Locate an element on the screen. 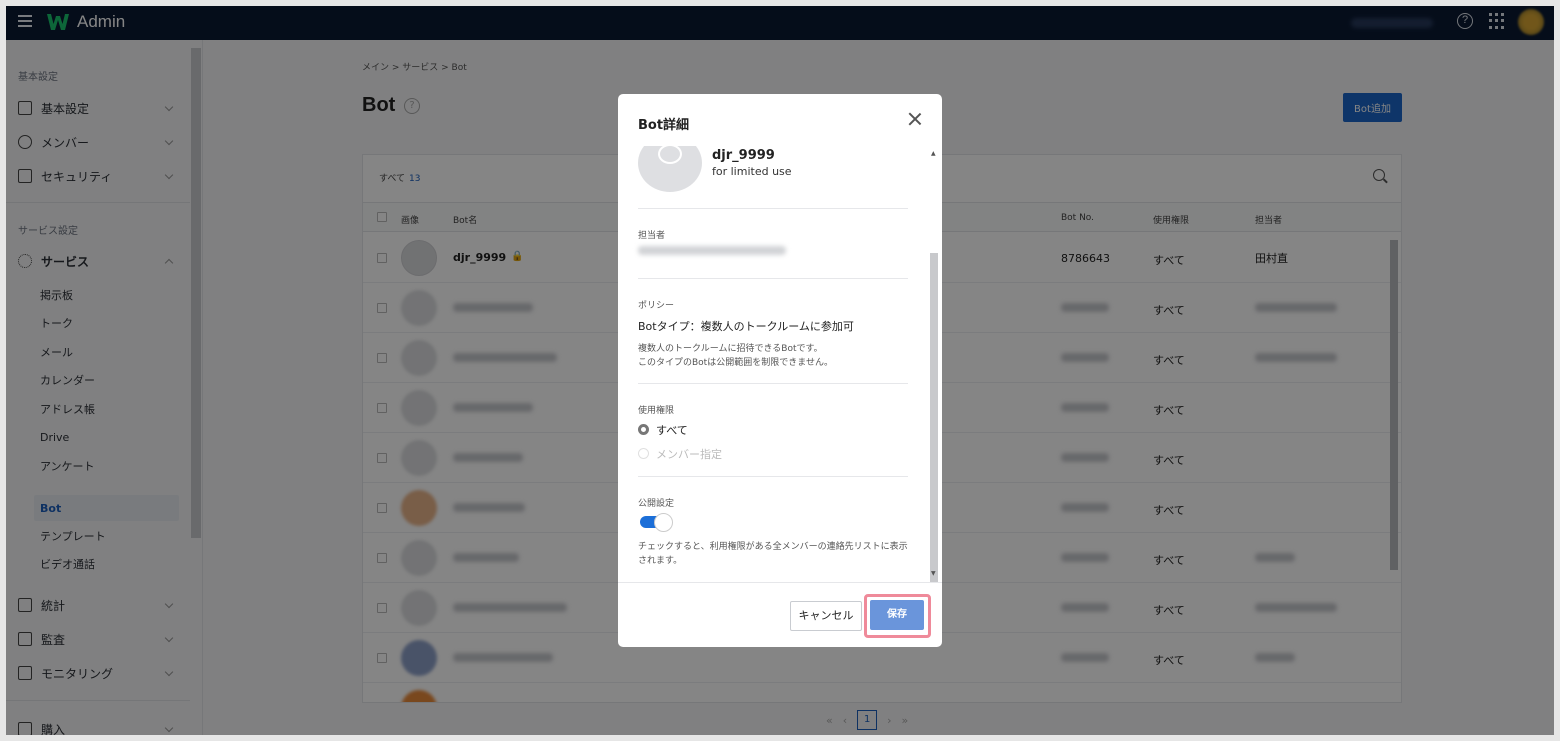  dialog-title: Bot詳細 is located at coordinates (664, 125).